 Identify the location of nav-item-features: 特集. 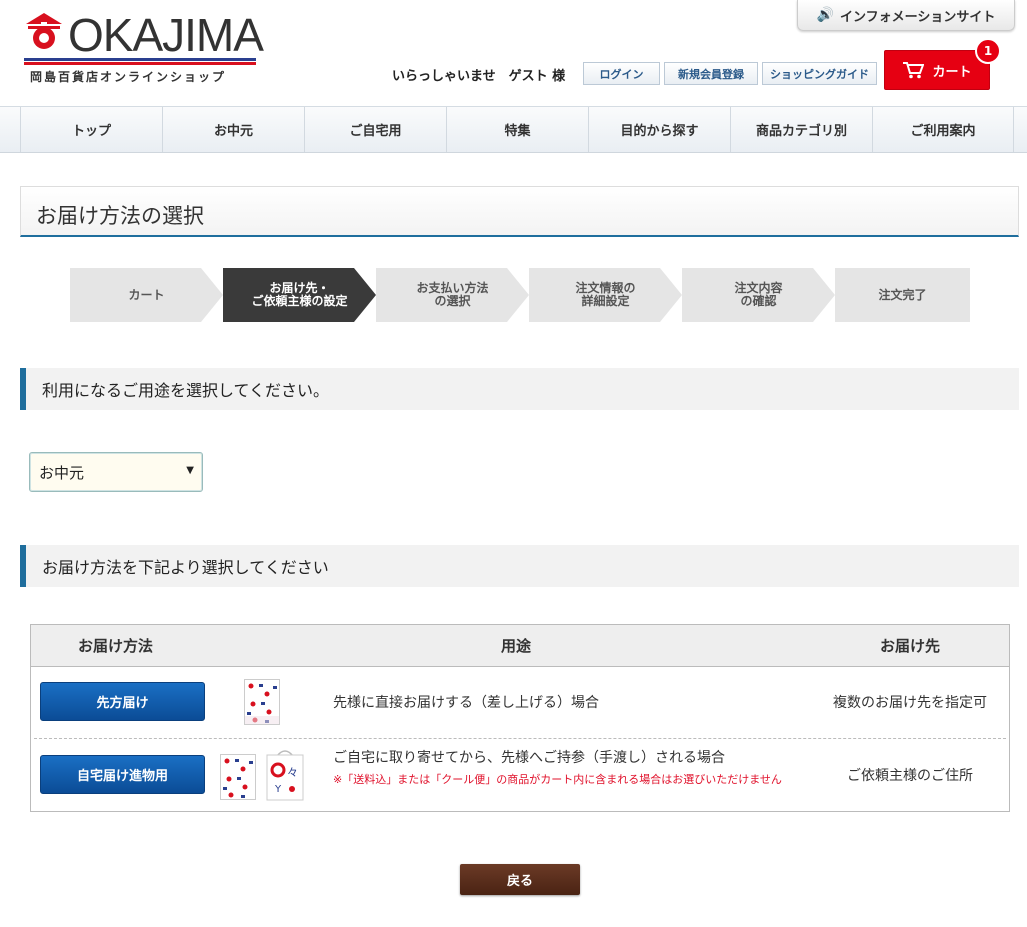
(517, 129).